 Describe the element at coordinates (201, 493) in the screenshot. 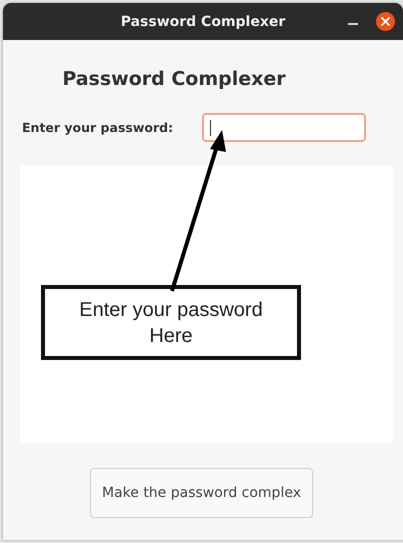

I see `complex-button: Make the password complex` at that location.